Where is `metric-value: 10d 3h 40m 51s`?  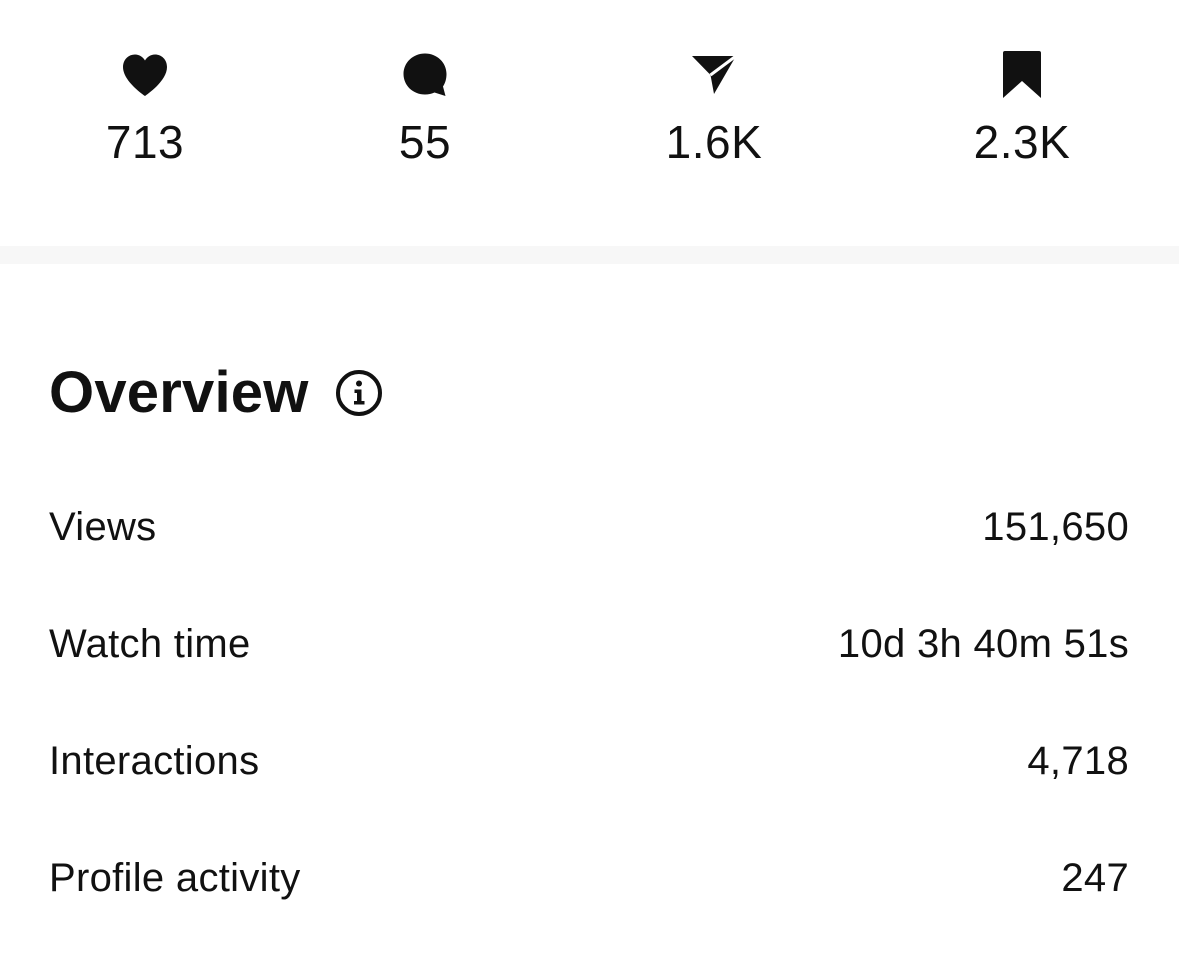
metric-value: 10d 3h 40m 51s is located at coordinates (983, 644).